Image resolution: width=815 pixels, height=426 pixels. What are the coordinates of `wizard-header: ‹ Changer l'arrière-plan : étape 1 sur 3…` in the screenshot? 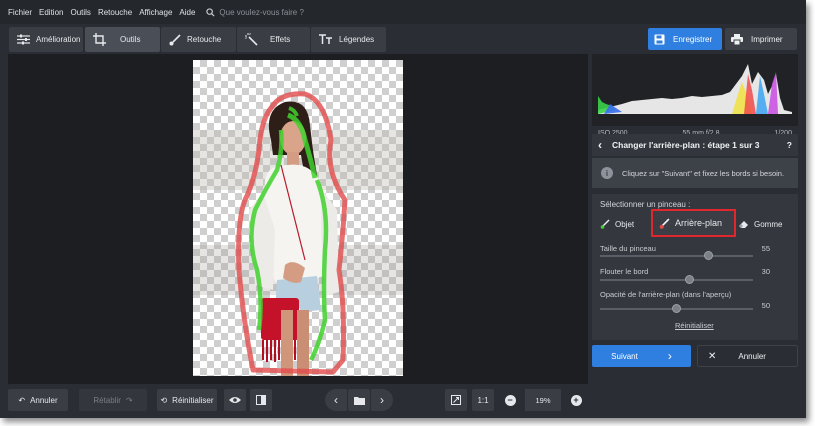 It's located at (695, 145).